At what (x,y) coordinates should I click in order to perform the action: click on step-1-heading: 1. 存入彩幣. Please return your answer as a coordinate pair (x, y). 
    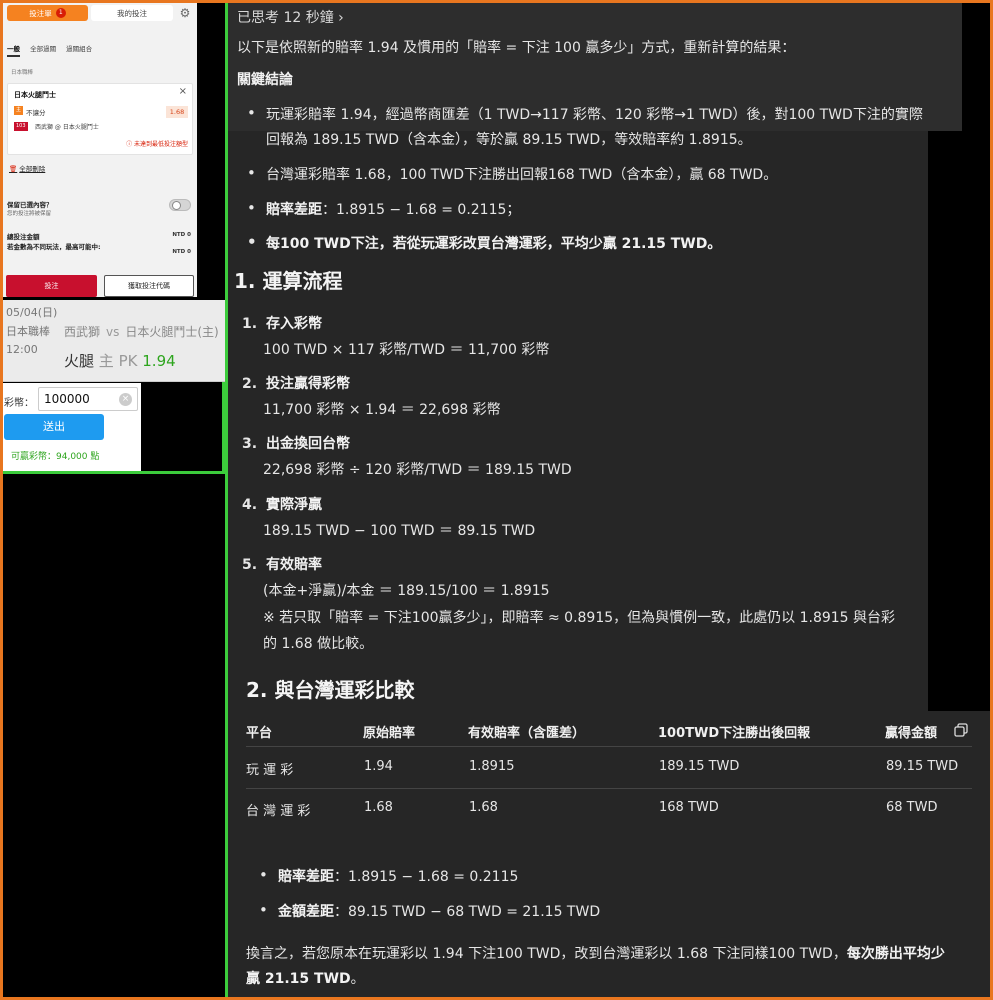
    Looking at the image, I should click on (282, 323).